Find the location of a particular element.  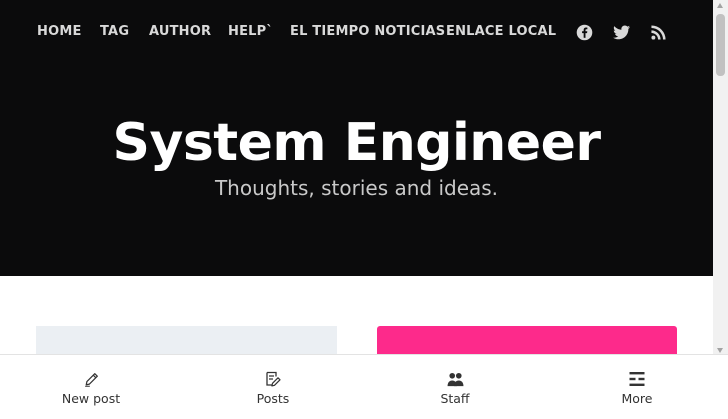

staff-button: Staff is located at coordinates (455, 387).